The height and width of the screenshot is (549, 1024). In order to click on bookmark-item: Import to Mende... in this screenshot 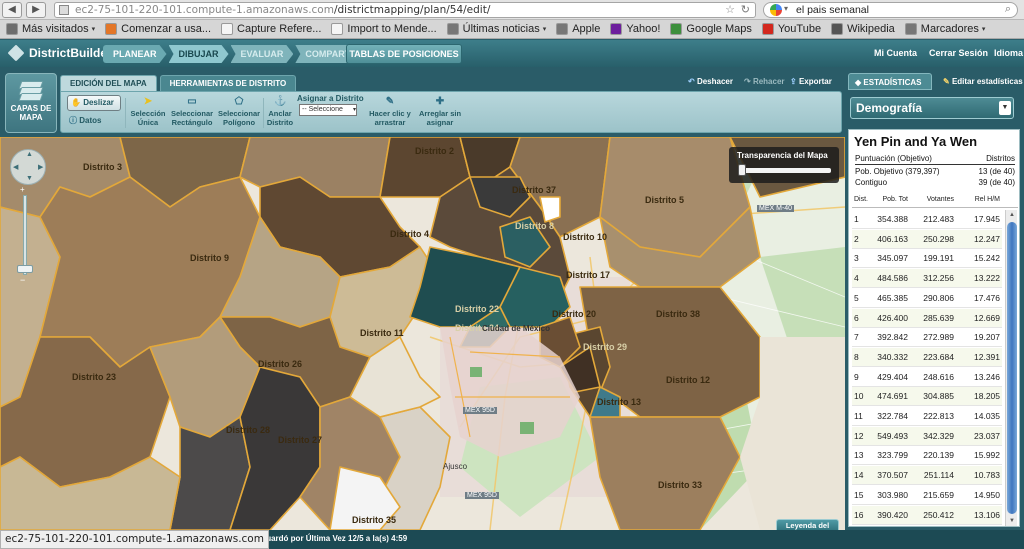, I will do `click(384, 29)`.